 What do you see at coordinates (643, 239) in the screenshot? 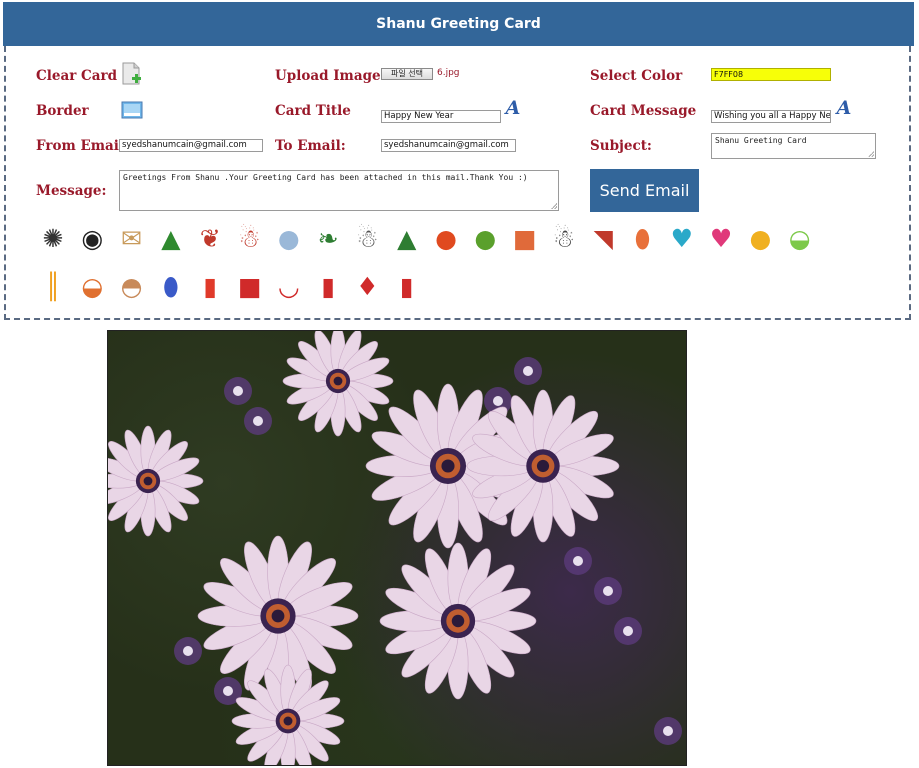
I see `balloon-icon: ⬮` at bounding box center [643, 239].